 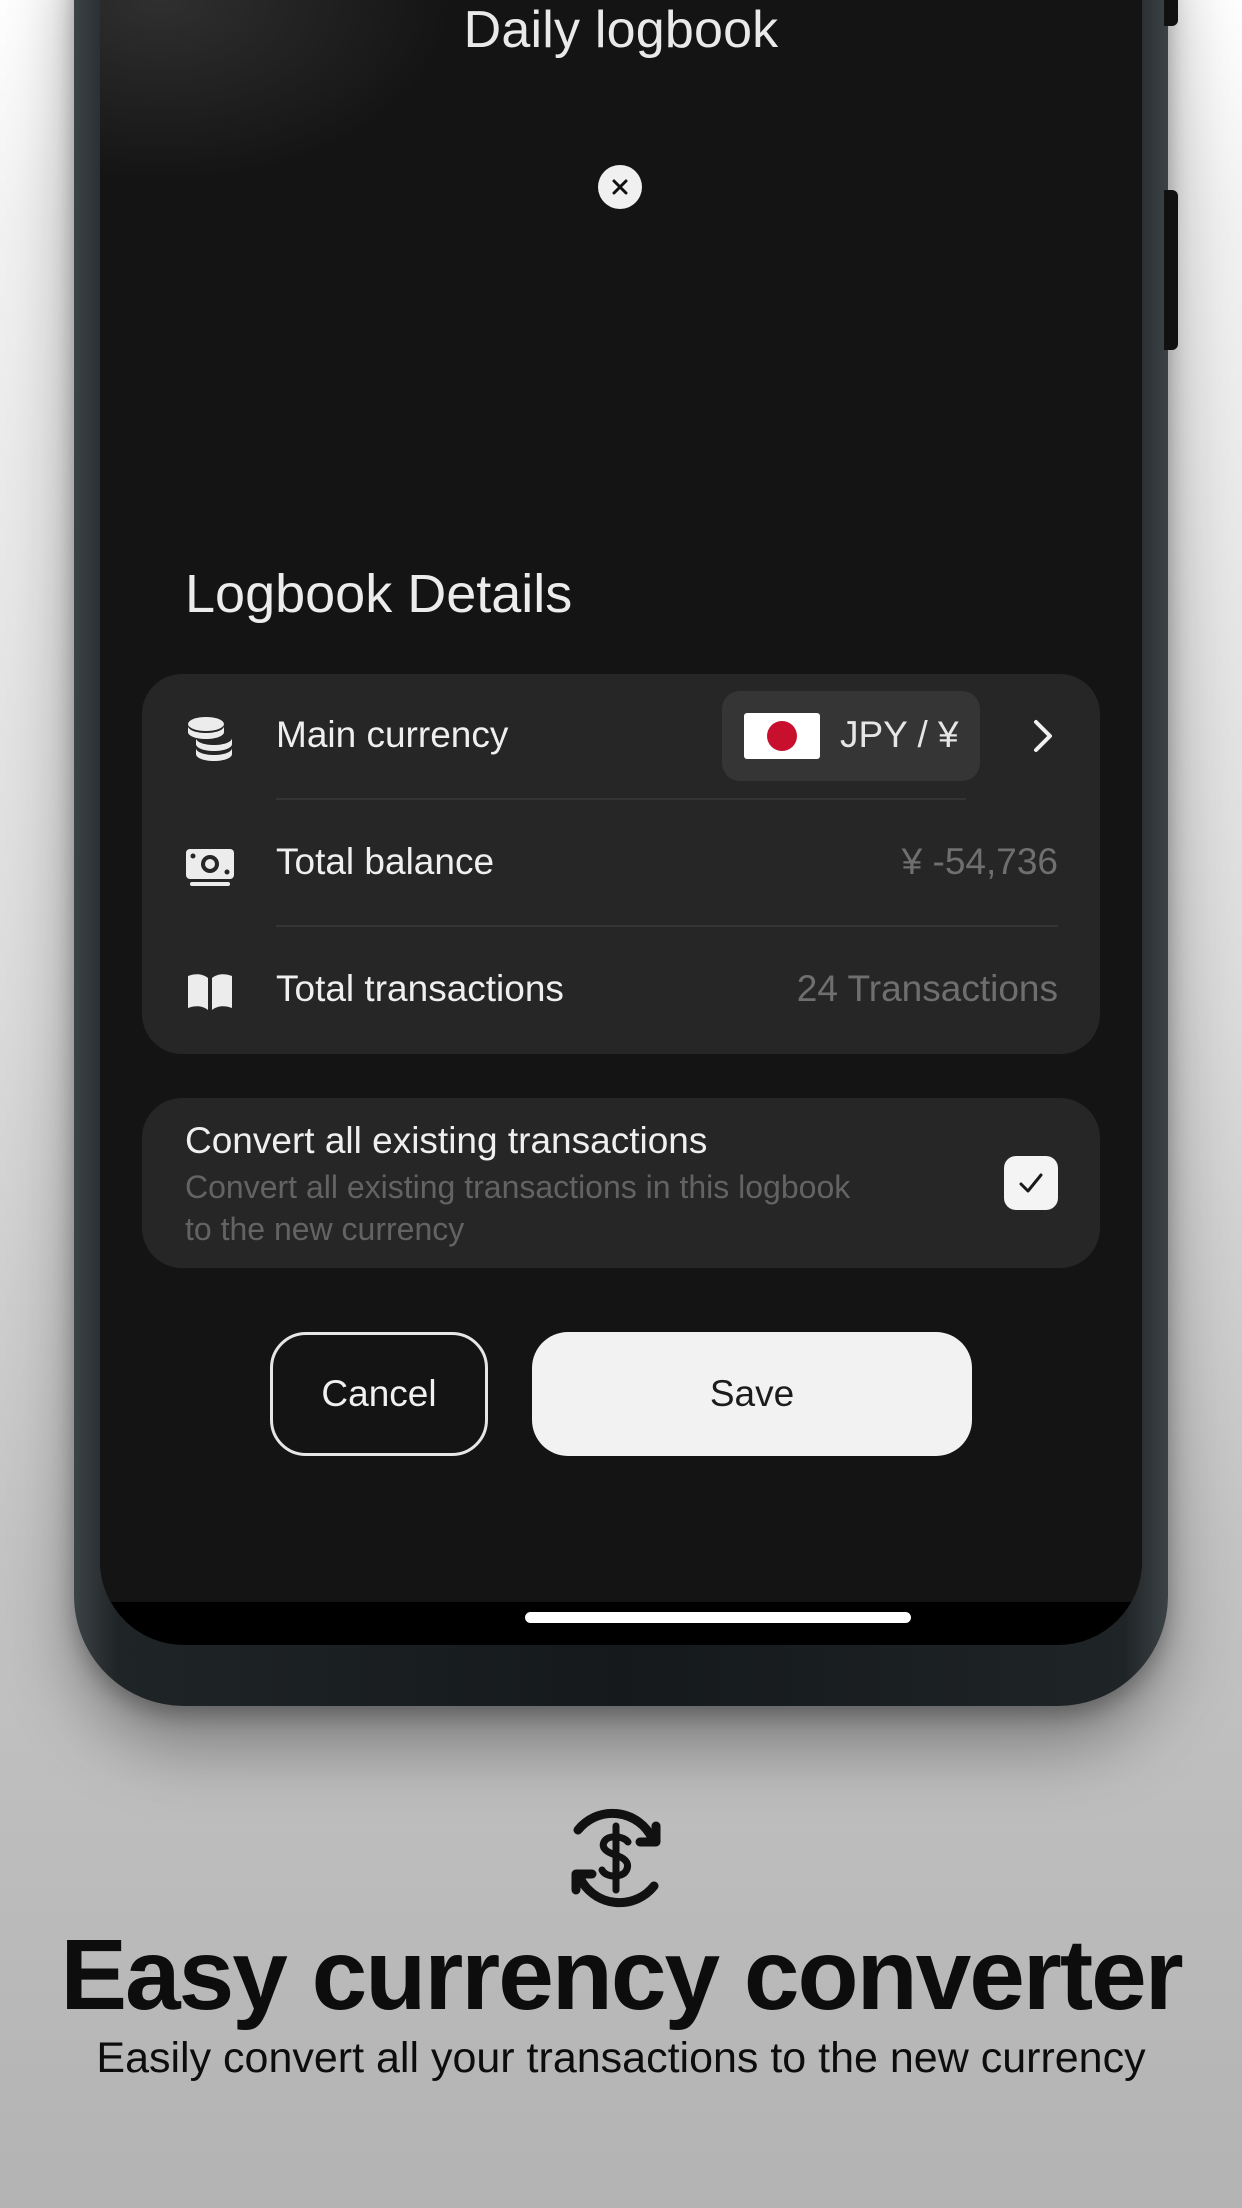 I want to click on save-button: Save, so click(x=752, y=1394).